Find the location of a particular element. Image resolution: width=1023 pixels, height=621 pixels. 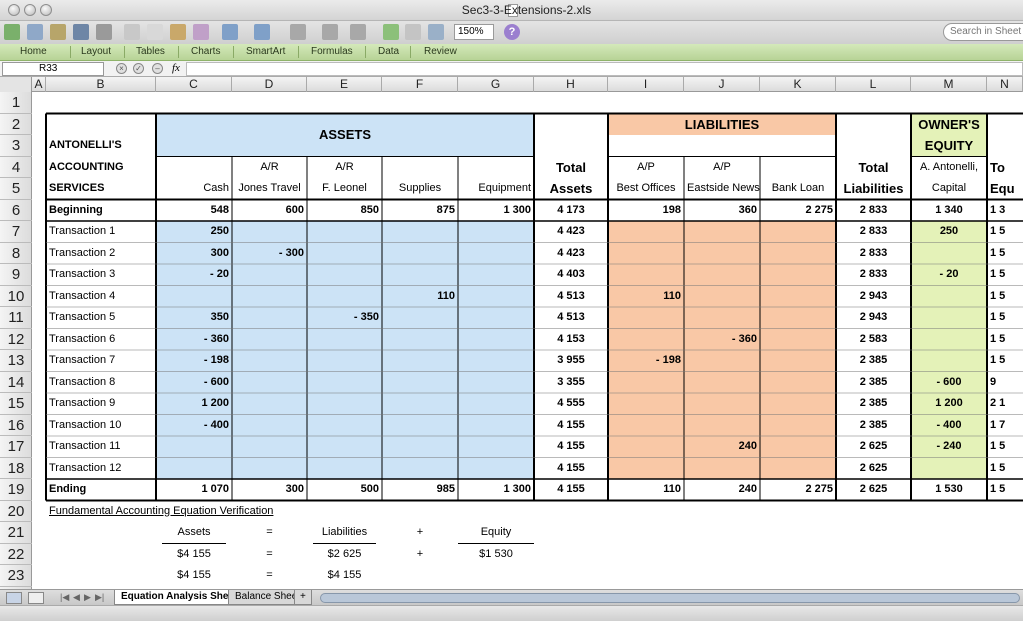

formula-input is located at coordinates (604, 69).